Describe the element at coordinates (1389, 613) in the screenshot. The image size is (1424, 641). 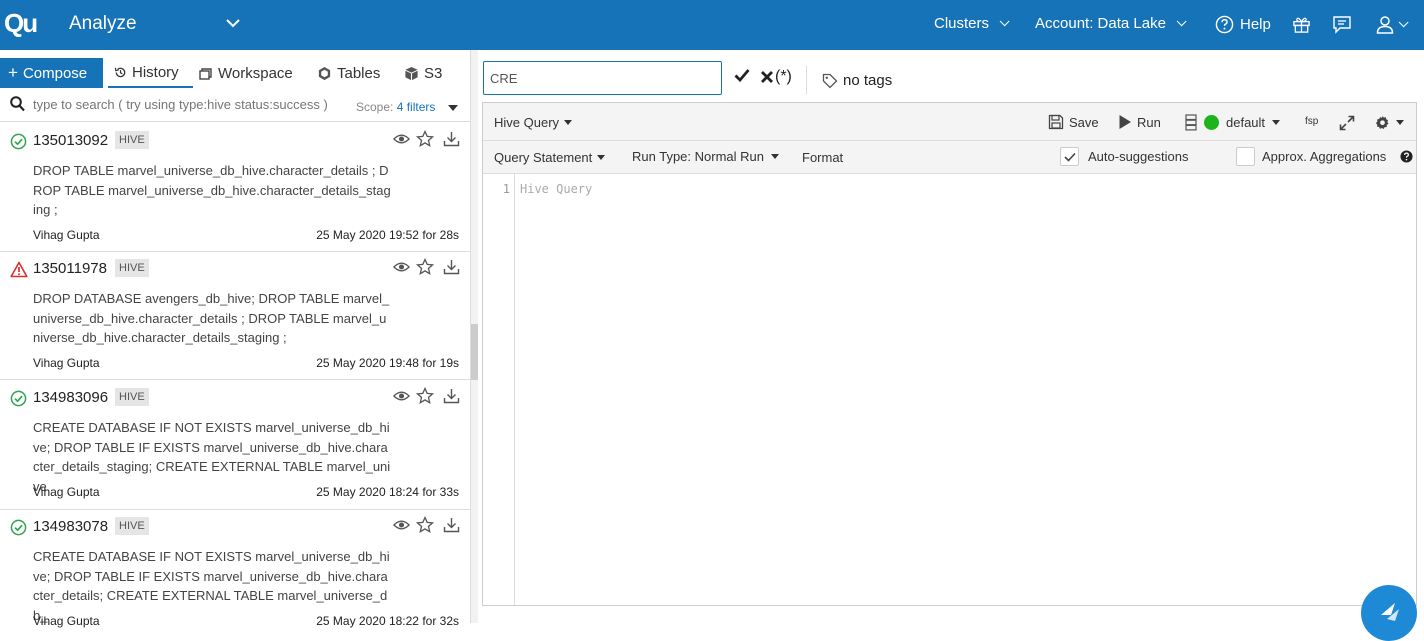
I see `chat-support-button` at that location.